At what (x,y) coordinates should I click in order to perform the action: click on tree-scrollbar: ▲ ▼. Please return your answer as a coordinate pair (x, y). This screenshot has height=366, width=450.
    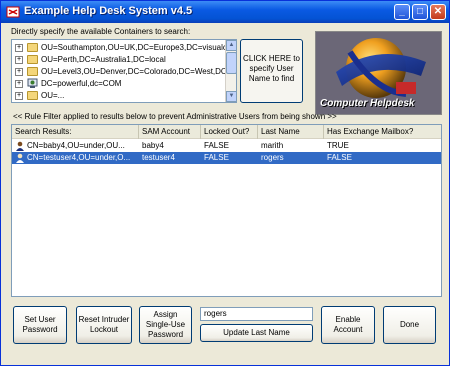
    Looking at the image, I should click on (230, 71).